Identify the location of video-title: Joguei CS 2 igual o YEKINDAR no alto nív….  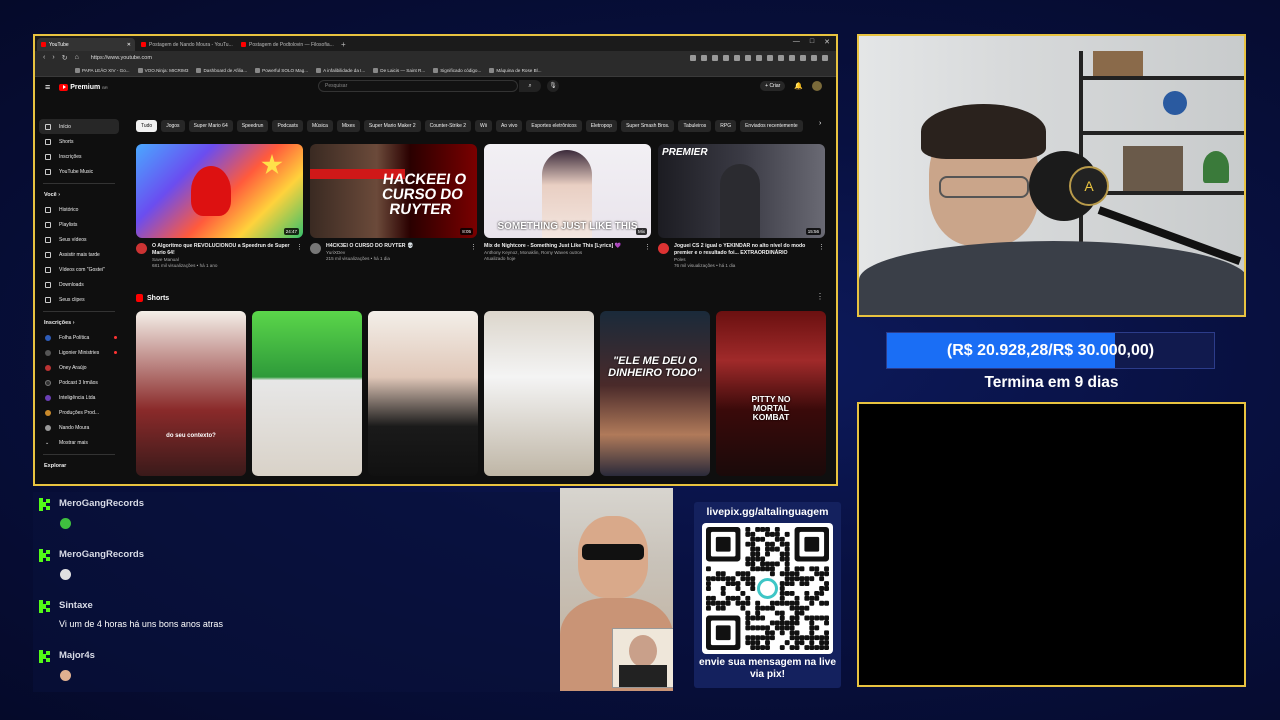
(743, 250).